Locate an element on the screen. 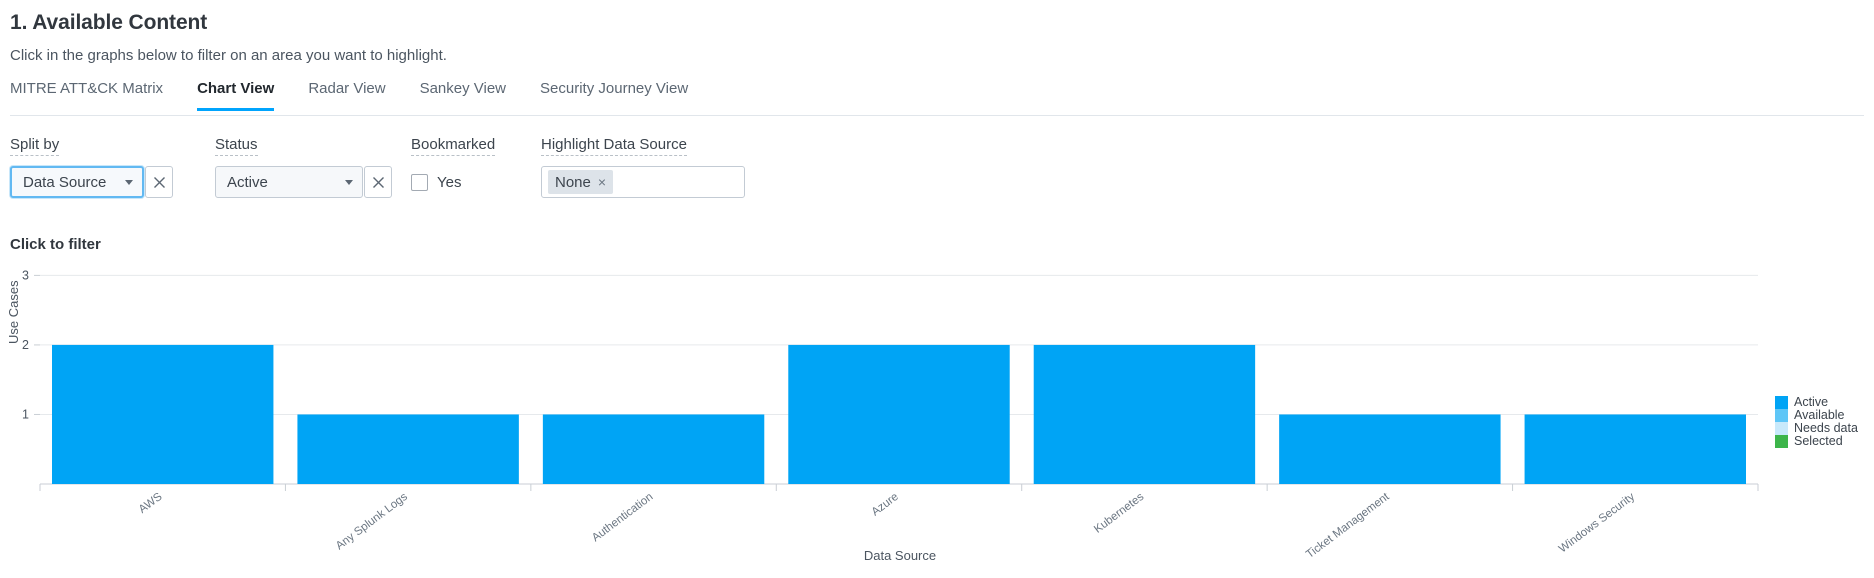  tab-security-journey-view: Security Journey View is located at coordinates (614, 95).